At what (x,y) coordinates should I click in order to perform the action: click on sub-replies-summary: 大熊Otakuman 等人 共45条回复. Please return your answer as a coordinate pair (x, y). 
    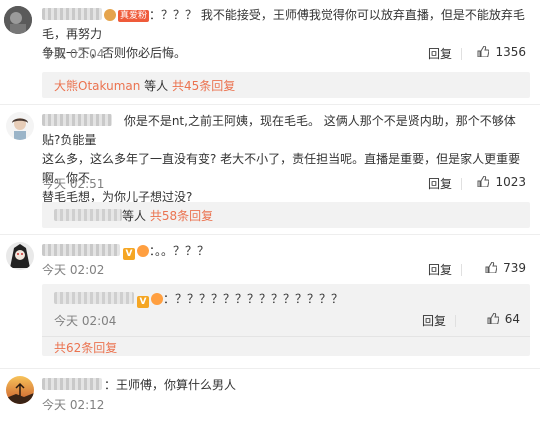
    Looking at the image, I should click on (286, 85).